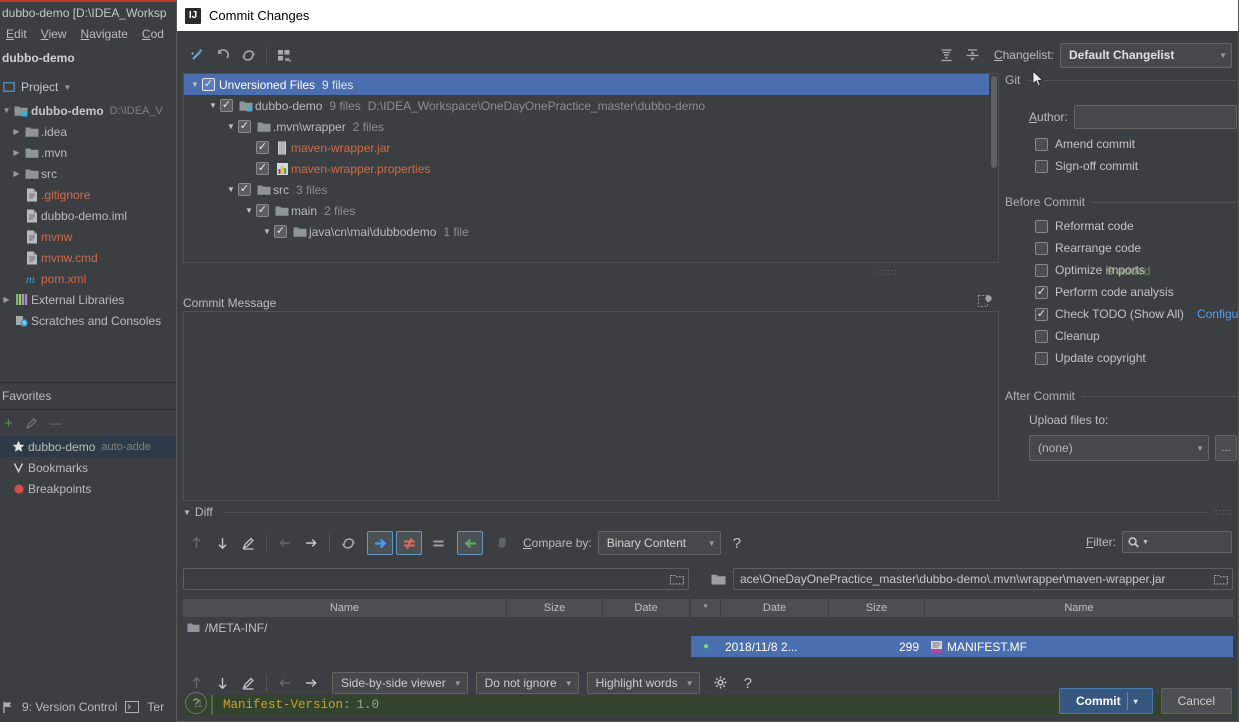 The height and width of the screenshot is (722, 1239). Describe the element at coordinates (591, 210) in the screenshot. I see `changes-tree-row: ▼ ✓ main 2 files` at that location.